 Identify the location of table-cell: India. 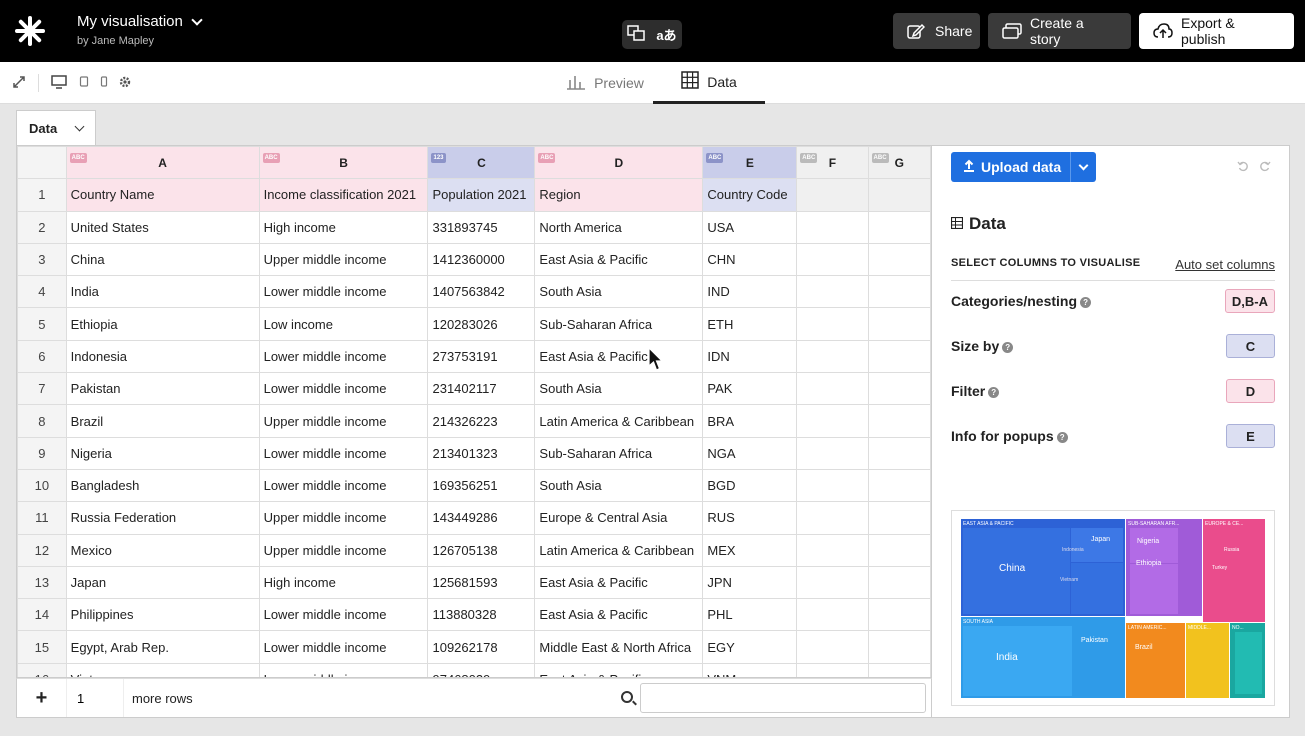
(162, 292).